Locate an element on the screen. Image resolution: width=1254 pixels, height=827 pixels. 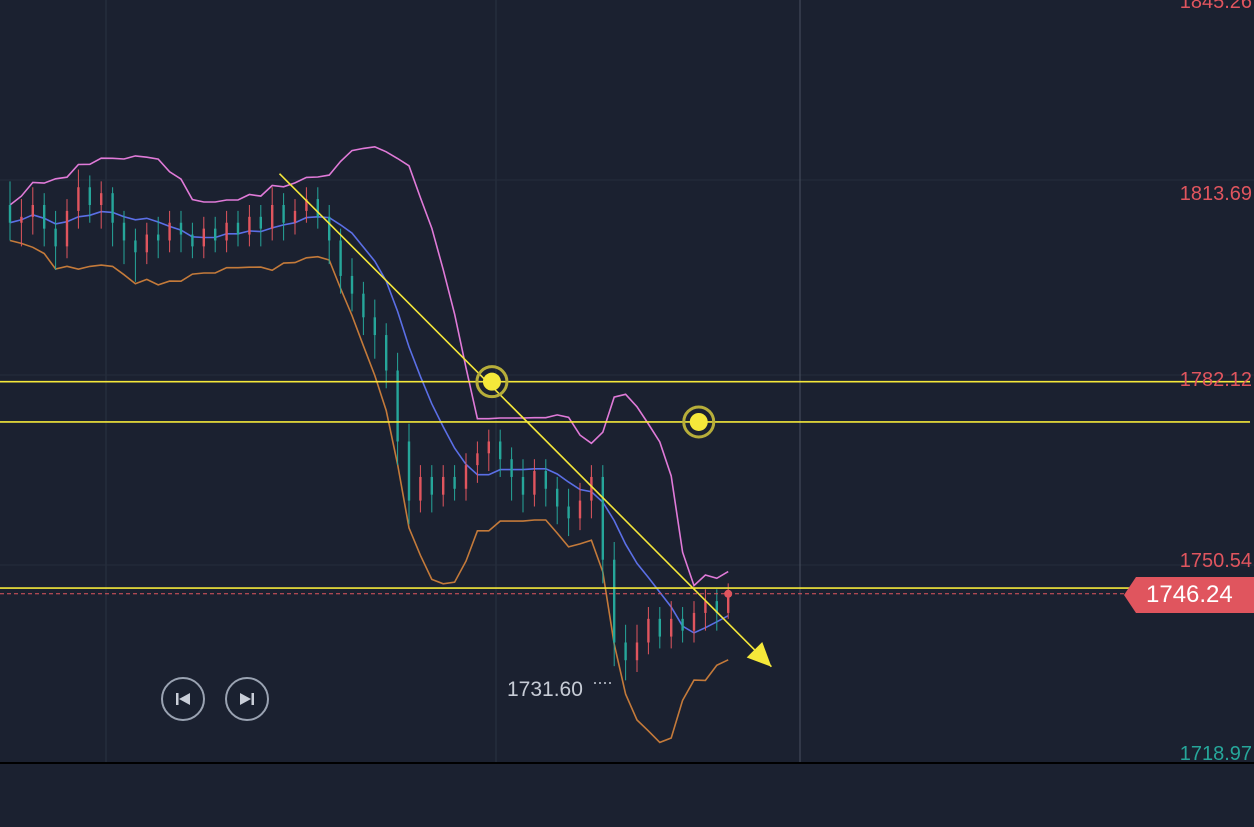
replay-next-button is located at coordinates (247, 699).